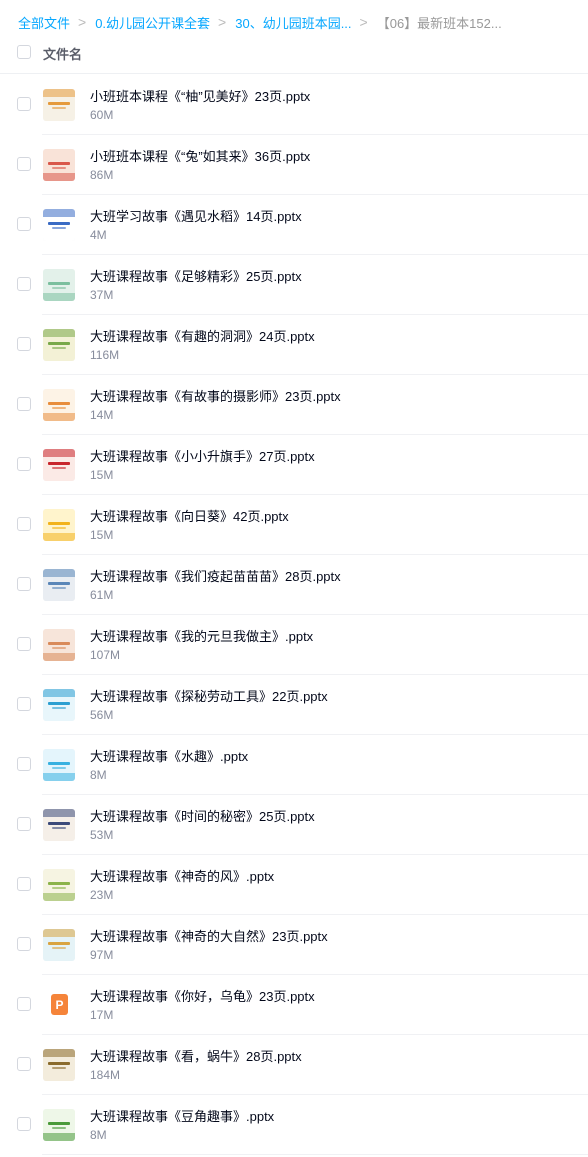 The image size is (588, 1157). I want to click on file-row: 大班课程故事《豆角趣事》.pptx 8M, so click(294, 1125).